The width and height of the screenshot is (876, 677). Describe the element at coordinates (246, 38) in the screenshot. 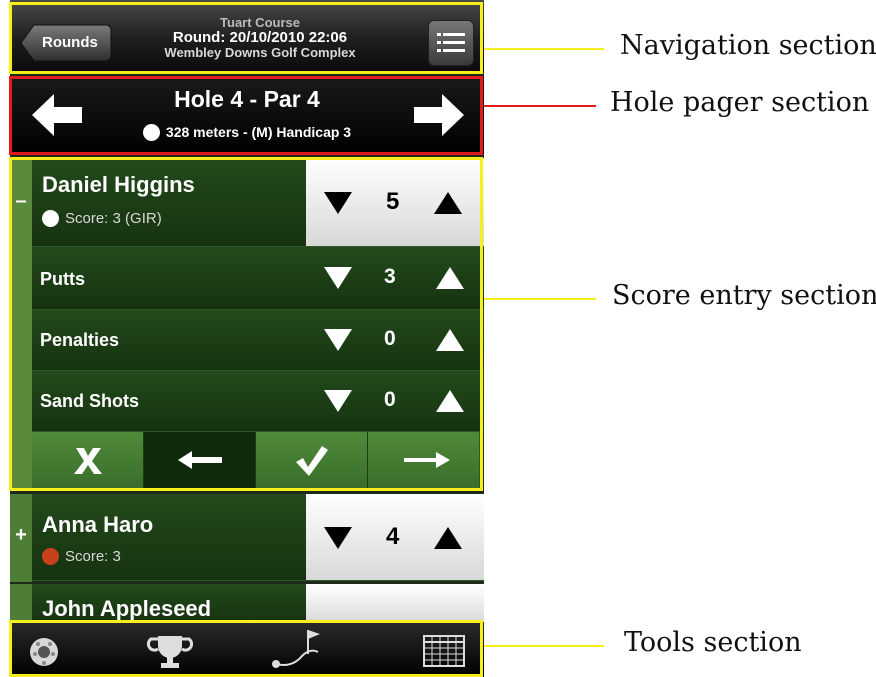

I see `navigation-highlight-box` at that location.